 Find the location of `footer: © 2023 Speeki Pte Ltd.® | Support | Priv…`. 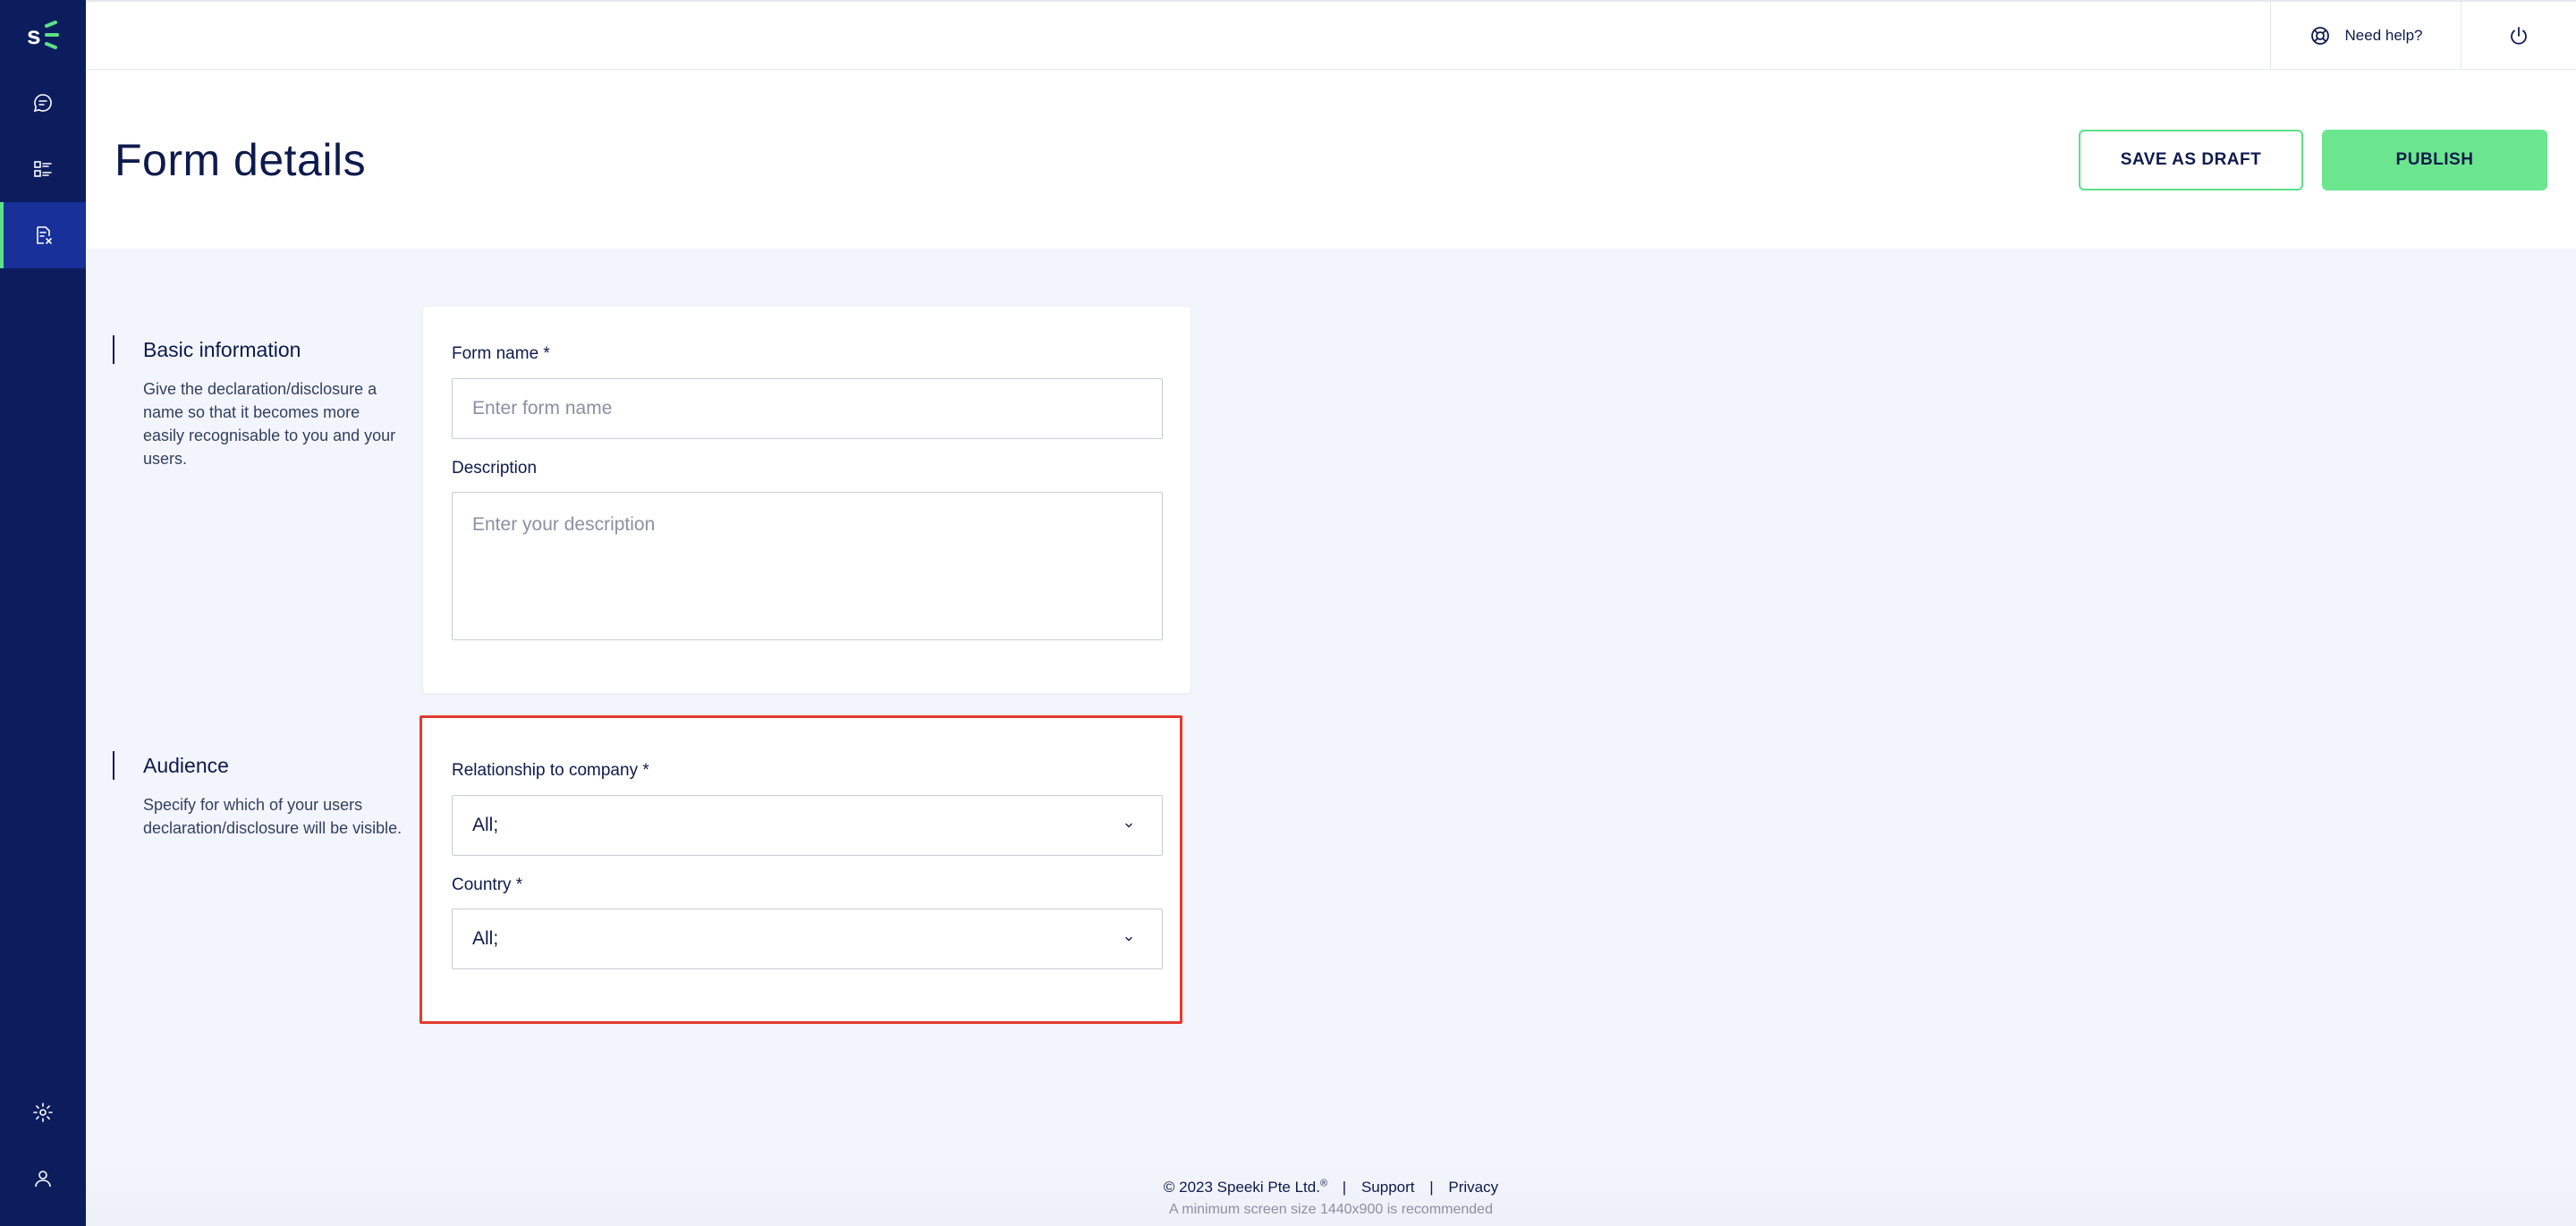

footer: © 2023 Speeki Pte Ltd.® | Support | Priv… is located at coordinates (1331, 1194).